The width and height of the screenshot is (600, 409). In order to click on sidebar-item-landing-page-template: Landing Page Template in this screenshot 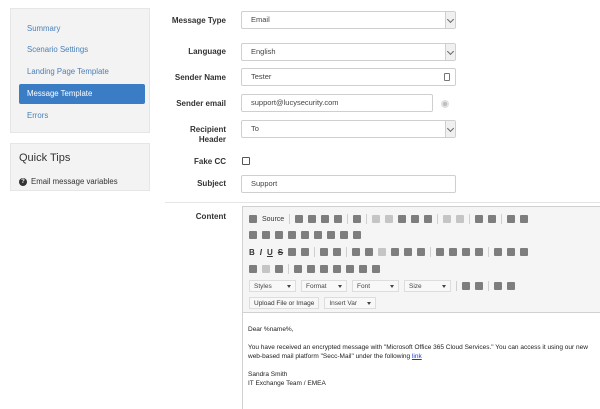, I will do `click(82, 72)`.